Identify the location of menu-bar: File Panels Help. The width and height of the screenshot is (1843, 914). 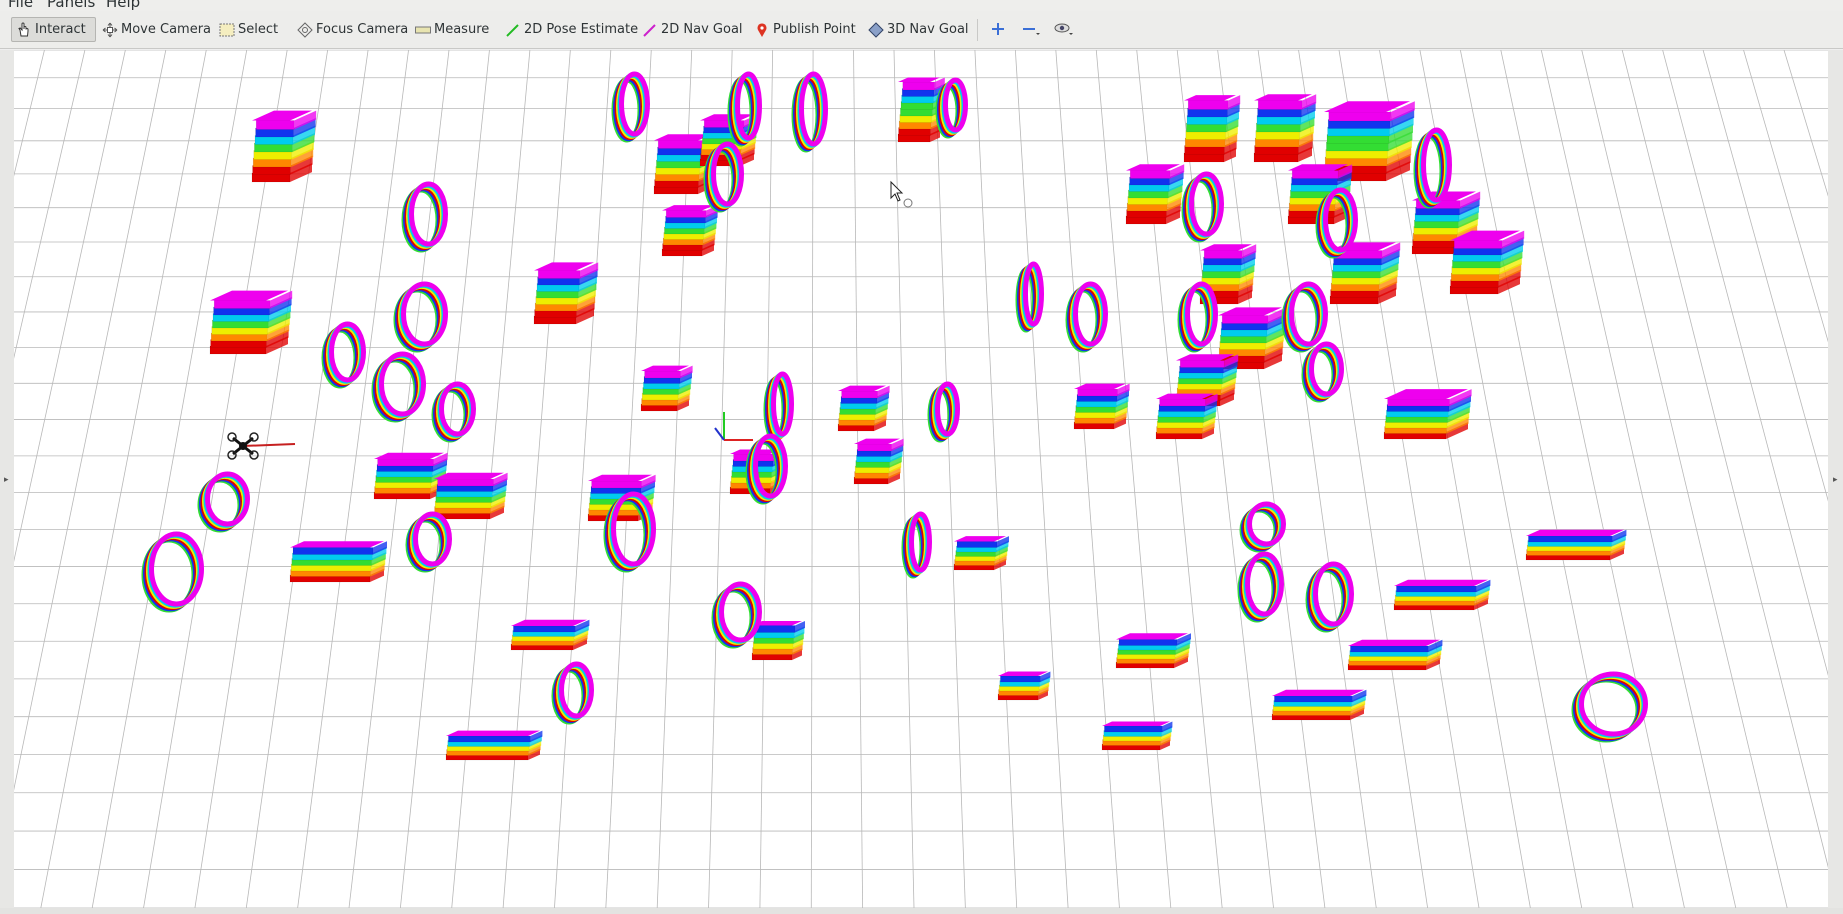
(921, 5).